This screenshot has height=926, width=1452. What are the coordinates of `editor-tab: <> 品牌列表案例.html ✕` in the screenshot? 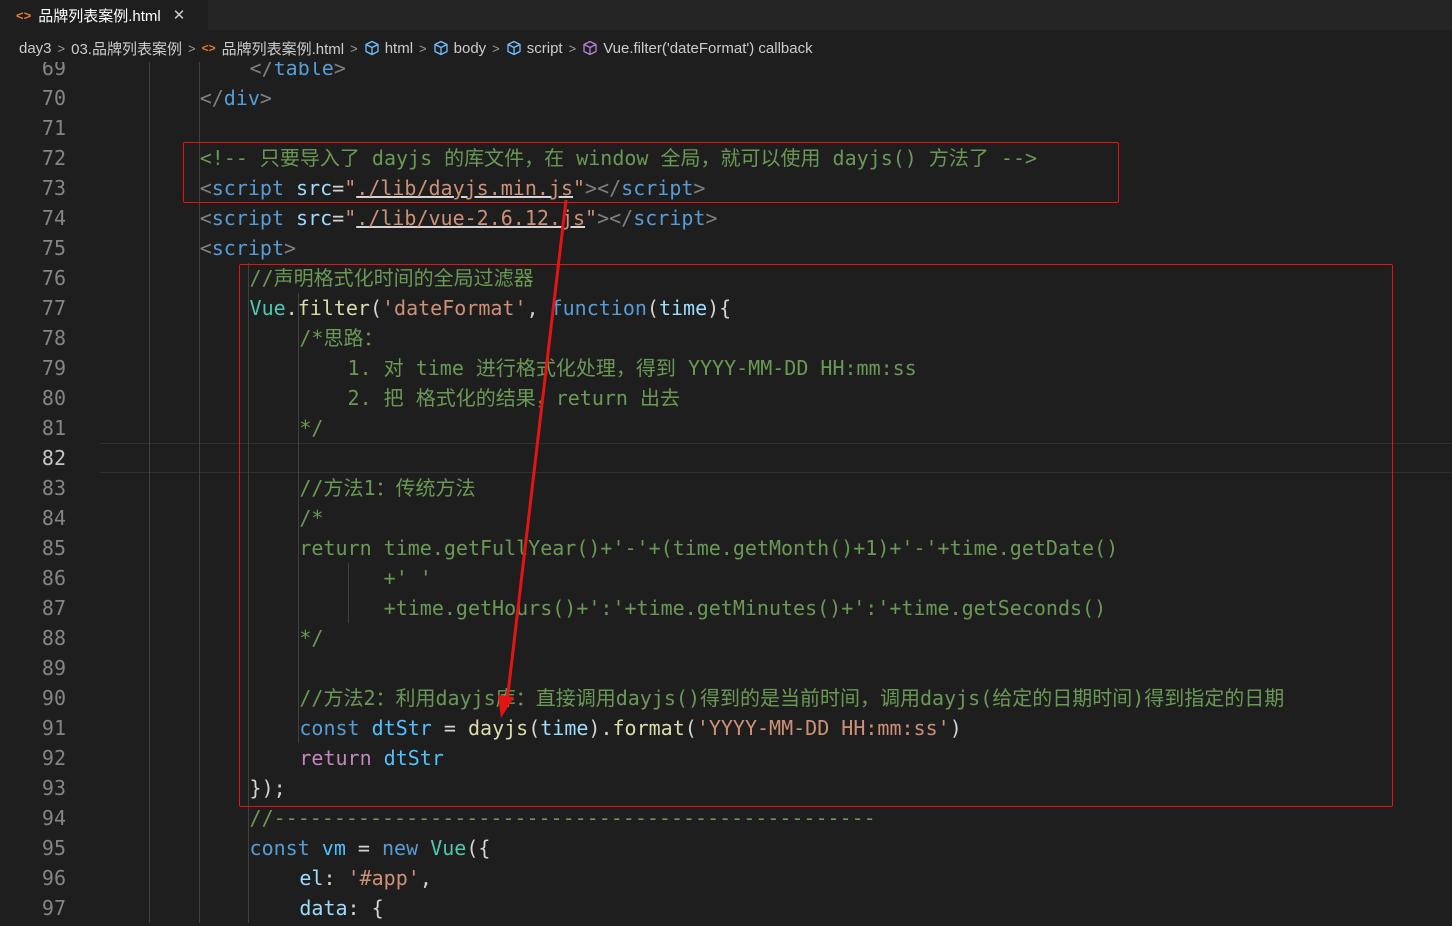 It's located at (104, 15).